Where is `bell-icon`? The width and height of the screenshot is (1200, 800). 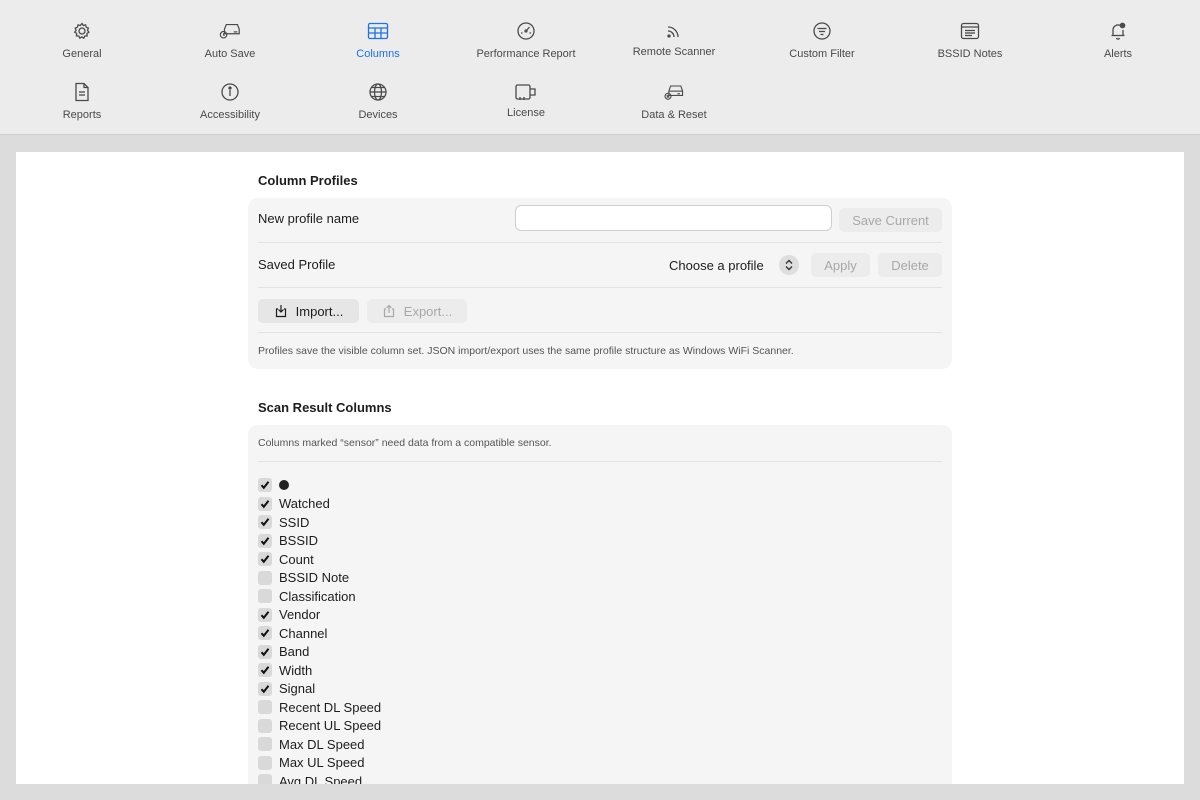 bell-icon is located at coordinates (1118, 31).